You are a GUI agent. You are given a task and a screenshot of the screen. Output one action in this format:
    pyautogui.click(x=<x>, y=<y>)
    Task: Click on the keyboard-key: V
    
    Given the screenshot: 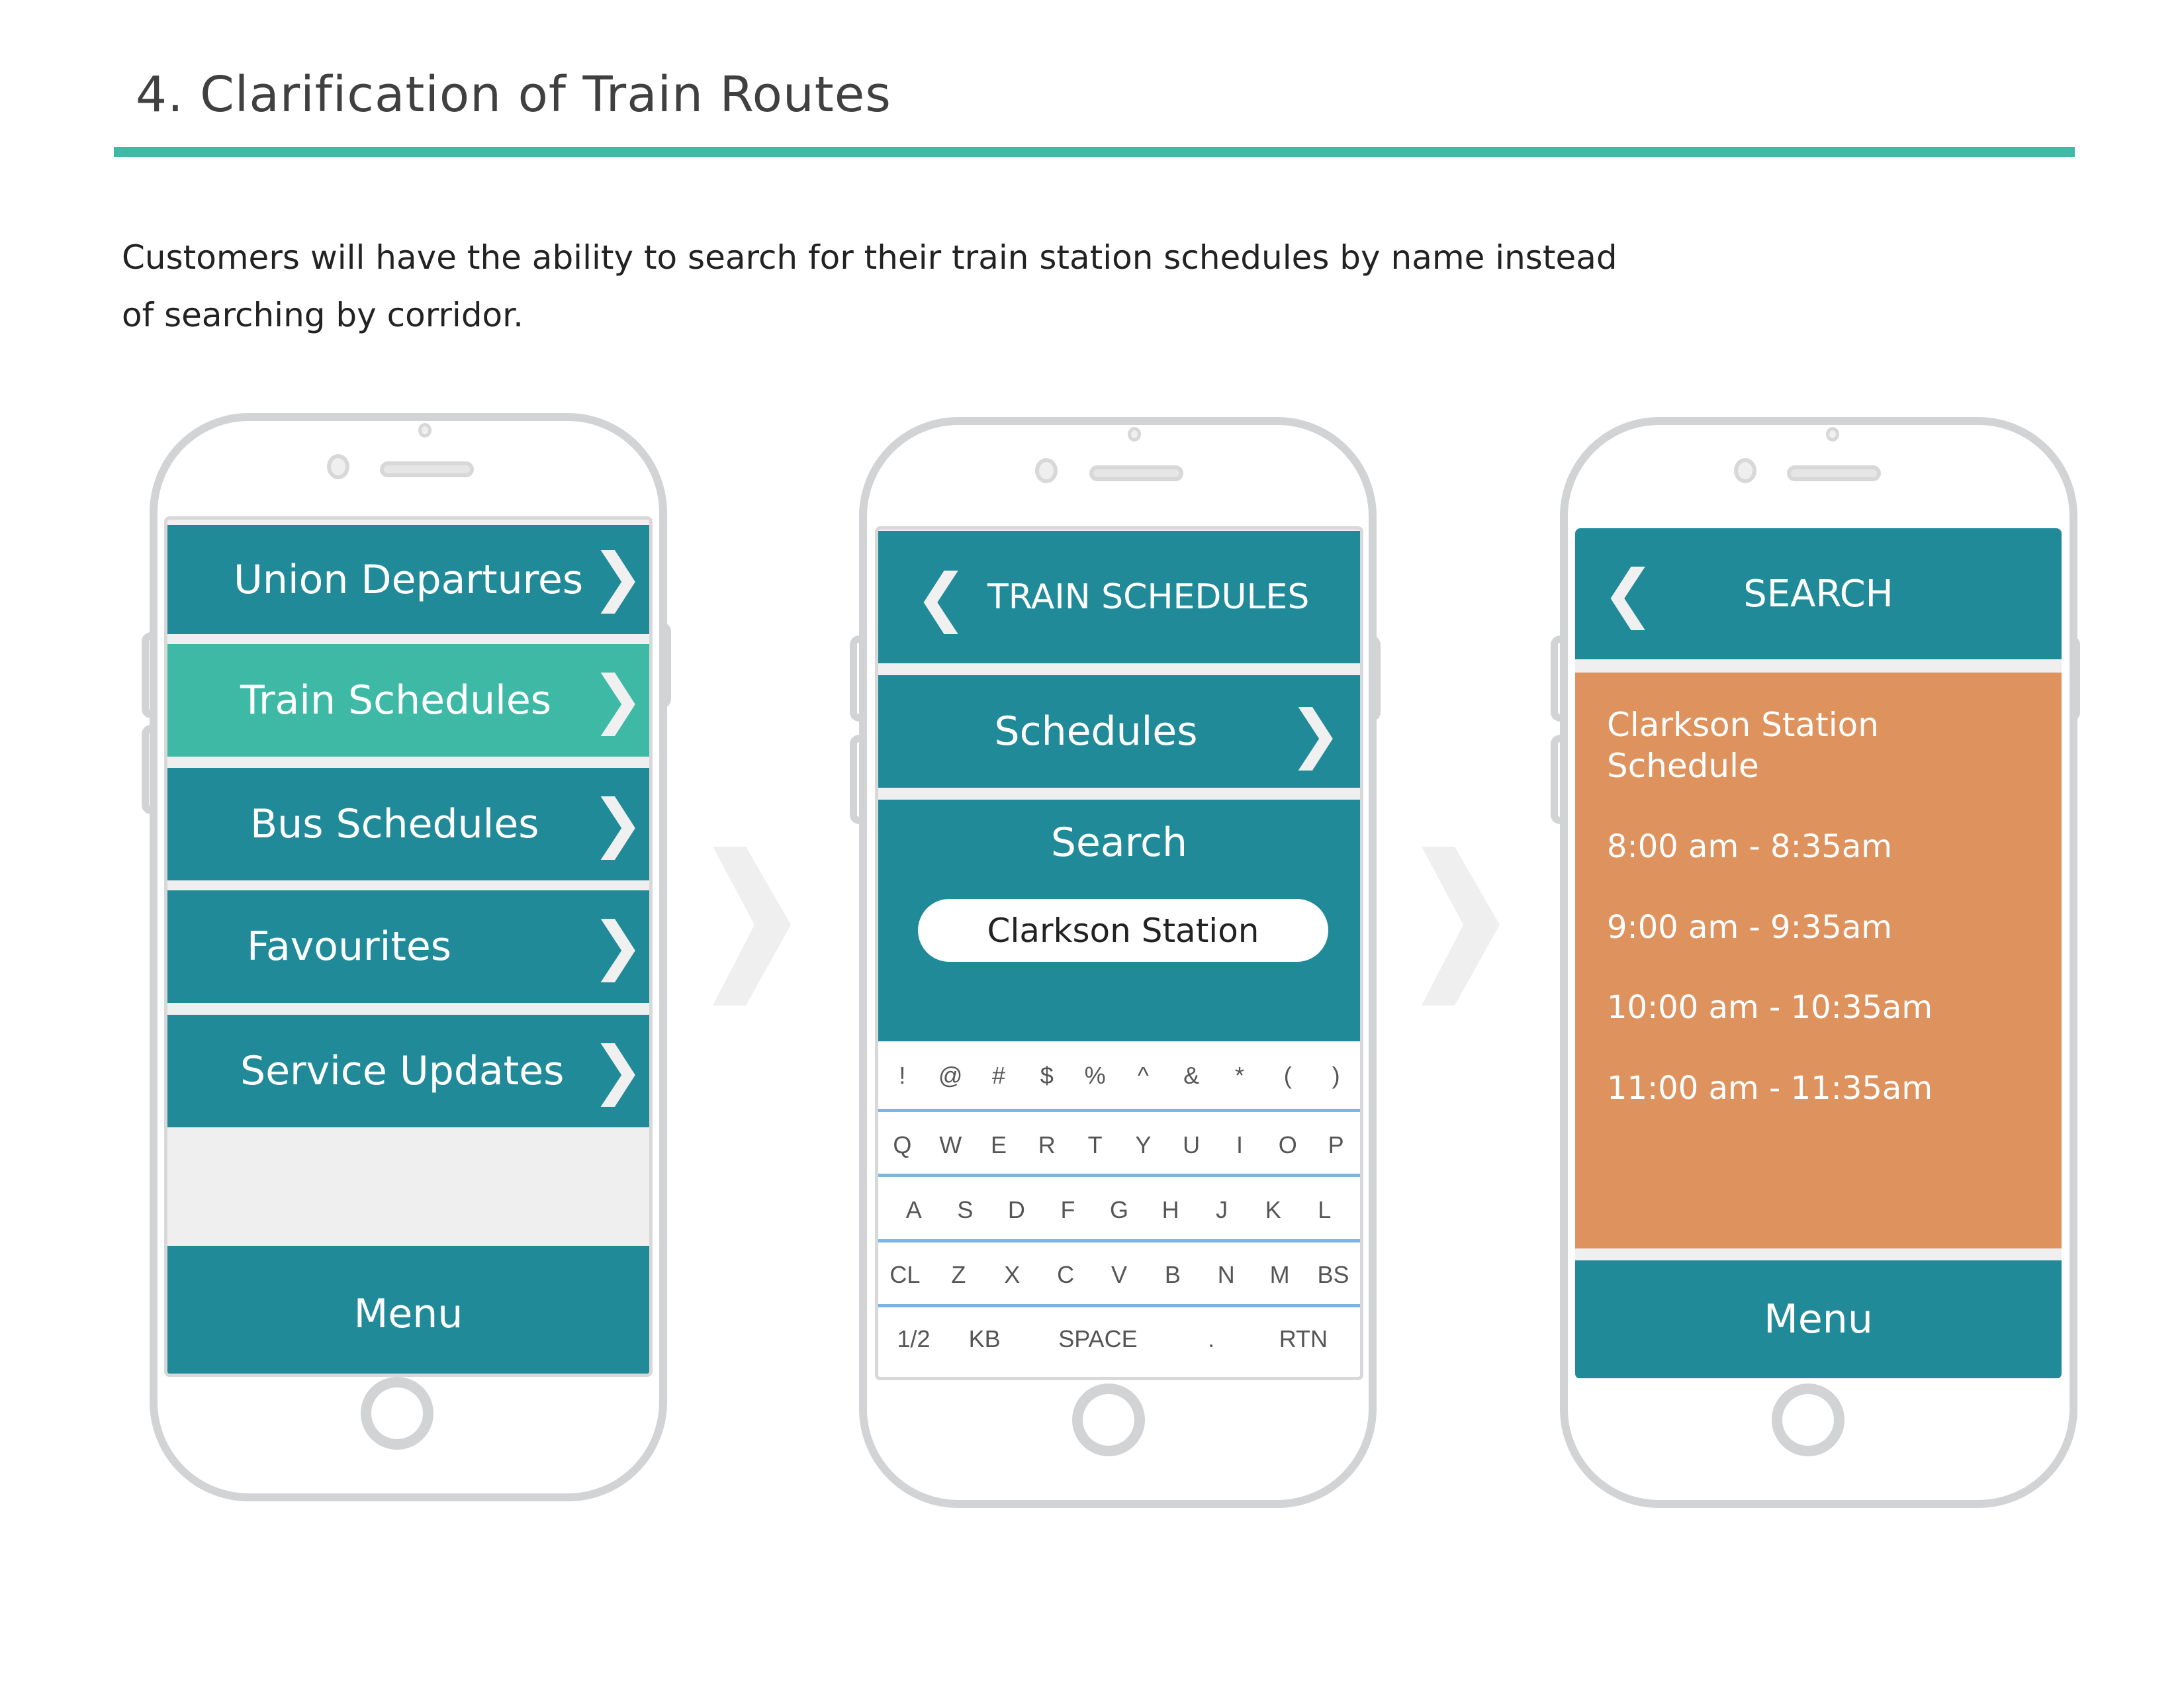 What is the action you would take?
    pyautogui.click(x=1119, y=1275)
    